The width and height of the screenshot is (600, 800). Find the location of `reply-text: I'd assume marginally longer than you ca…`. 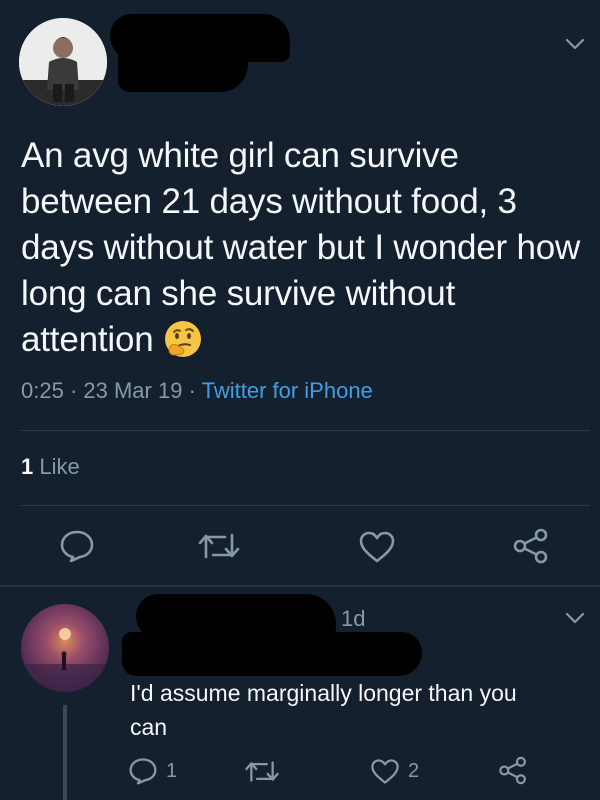

reply-text: I'd assume marginally longer than you ca… is located at coordinates (323, 710).